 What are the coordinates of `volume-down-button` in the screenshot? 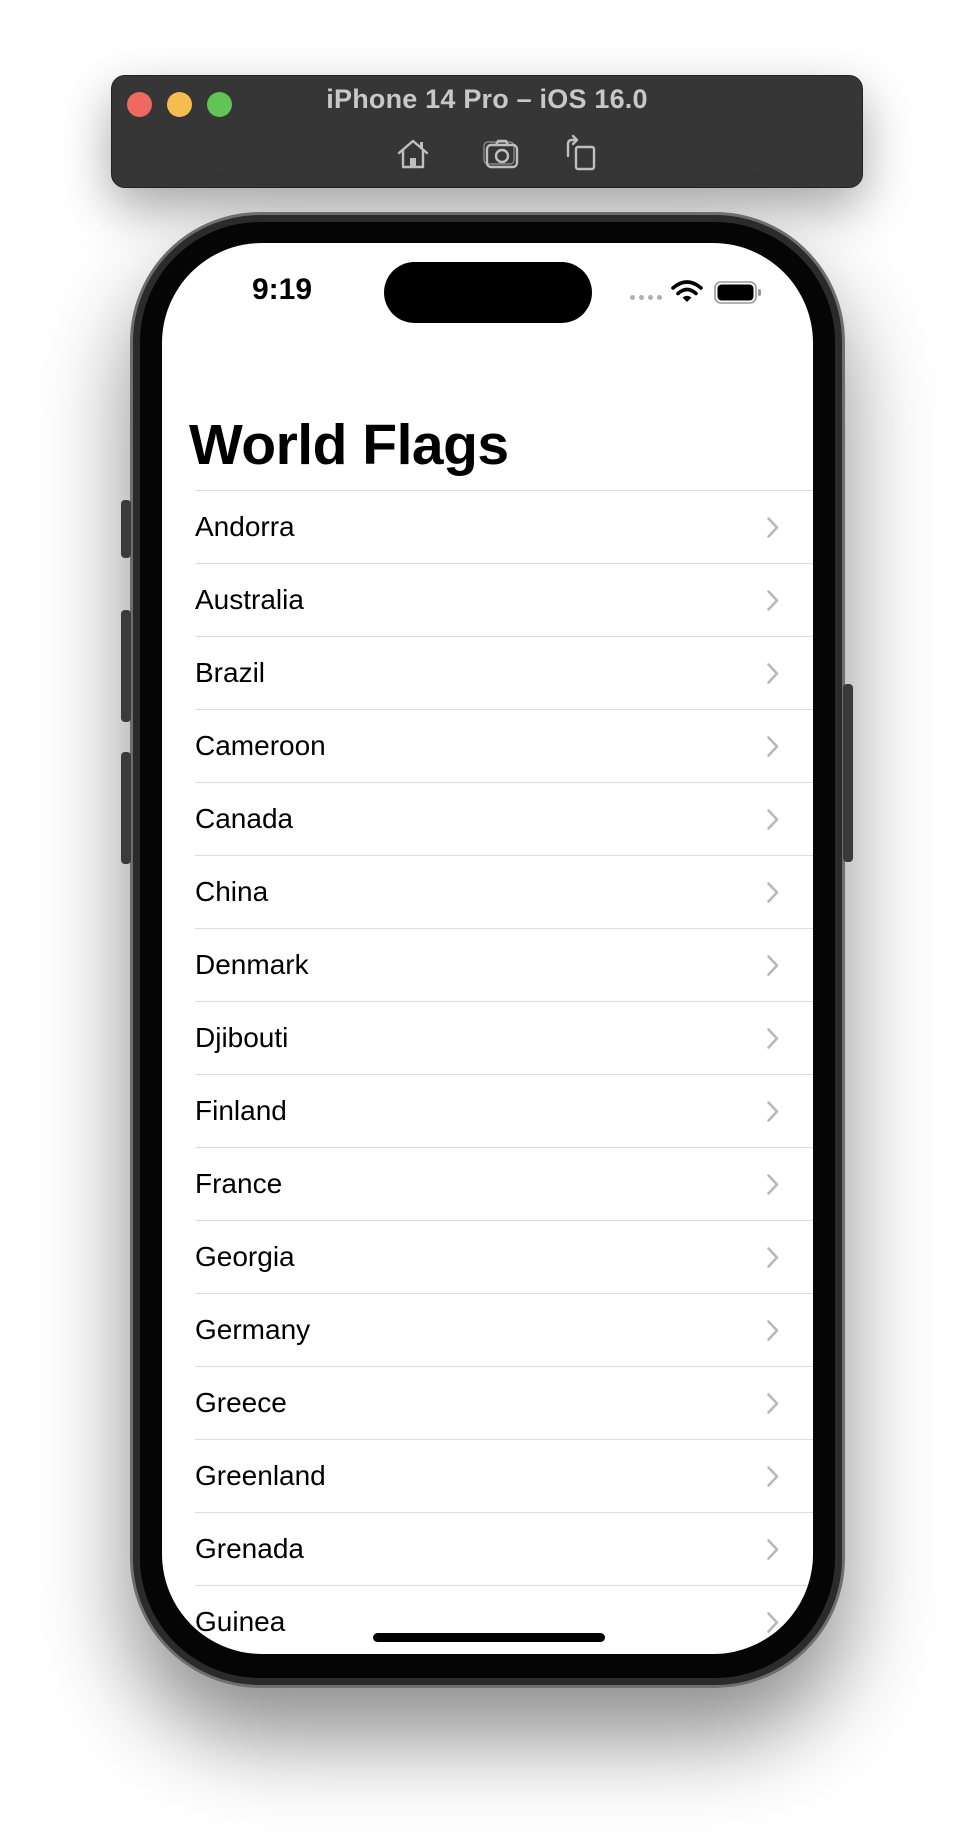 It's located at (126, 808).